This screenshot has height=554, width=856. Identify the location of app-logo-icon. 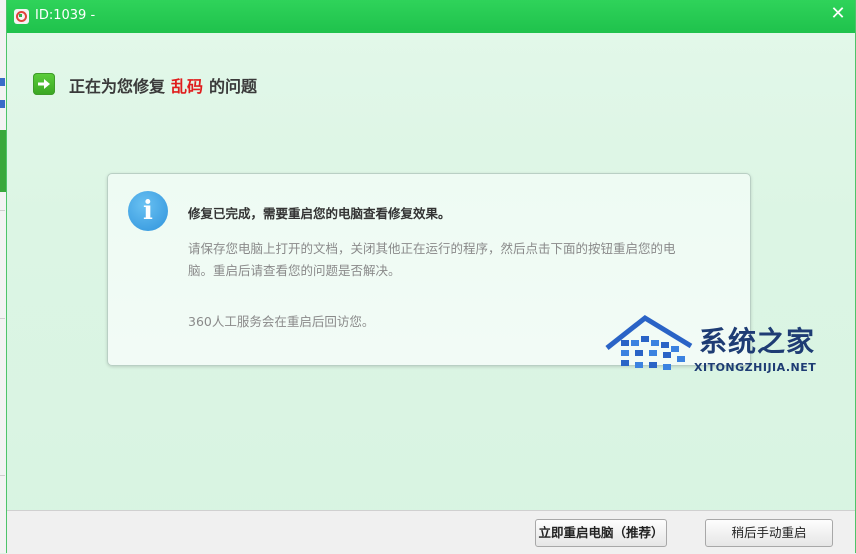
(21, 16).